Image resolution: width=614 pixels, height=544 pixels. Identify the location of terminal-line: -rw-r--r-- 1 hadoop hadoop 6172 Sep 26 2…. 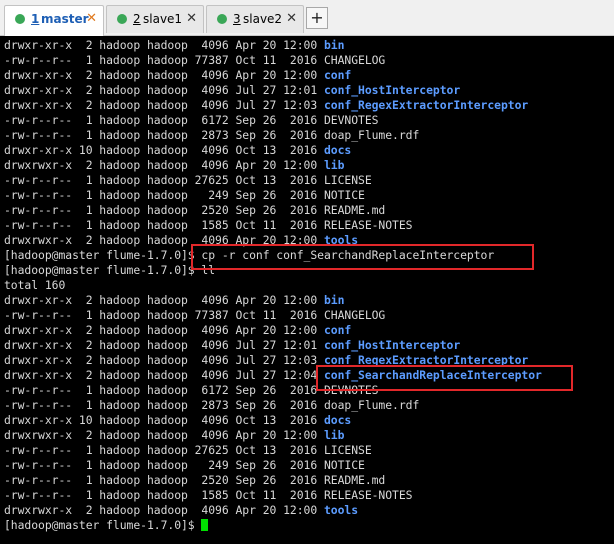
(309, 120).